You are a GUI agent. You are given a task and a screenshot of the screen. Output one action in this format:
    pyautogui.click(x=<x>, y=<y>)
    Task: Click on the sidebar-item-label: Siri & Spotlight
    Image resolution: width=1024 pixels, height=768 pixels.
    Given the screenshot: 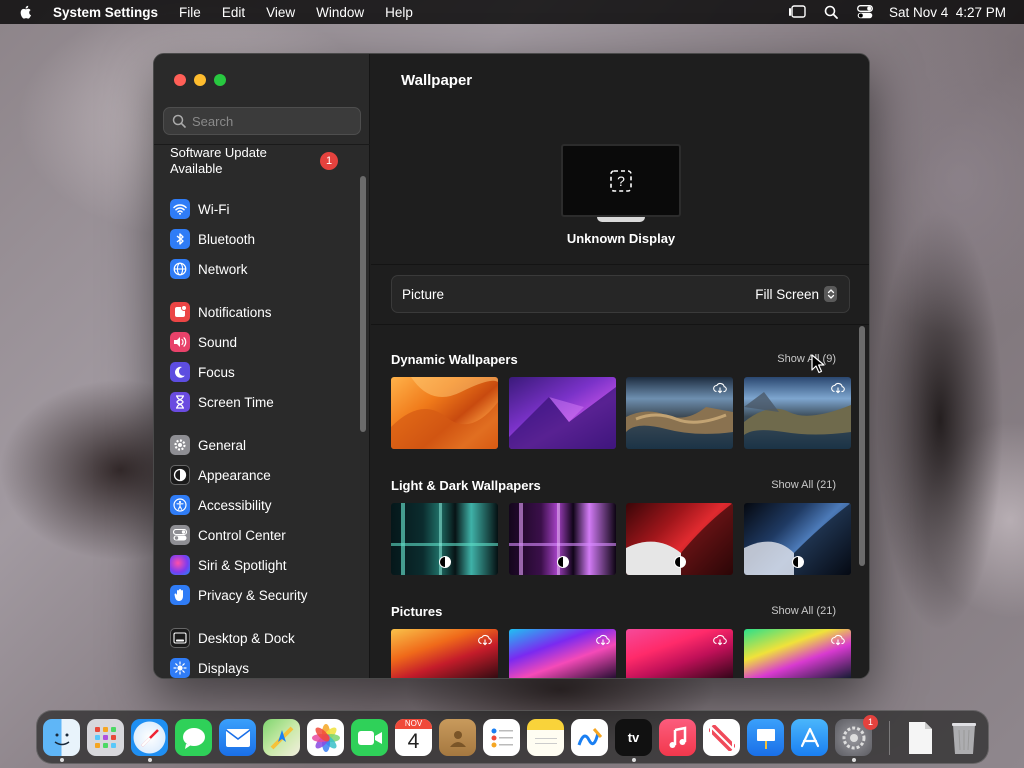 What is the action you would take?
    pyautogui.click(x=242, y=565)
    